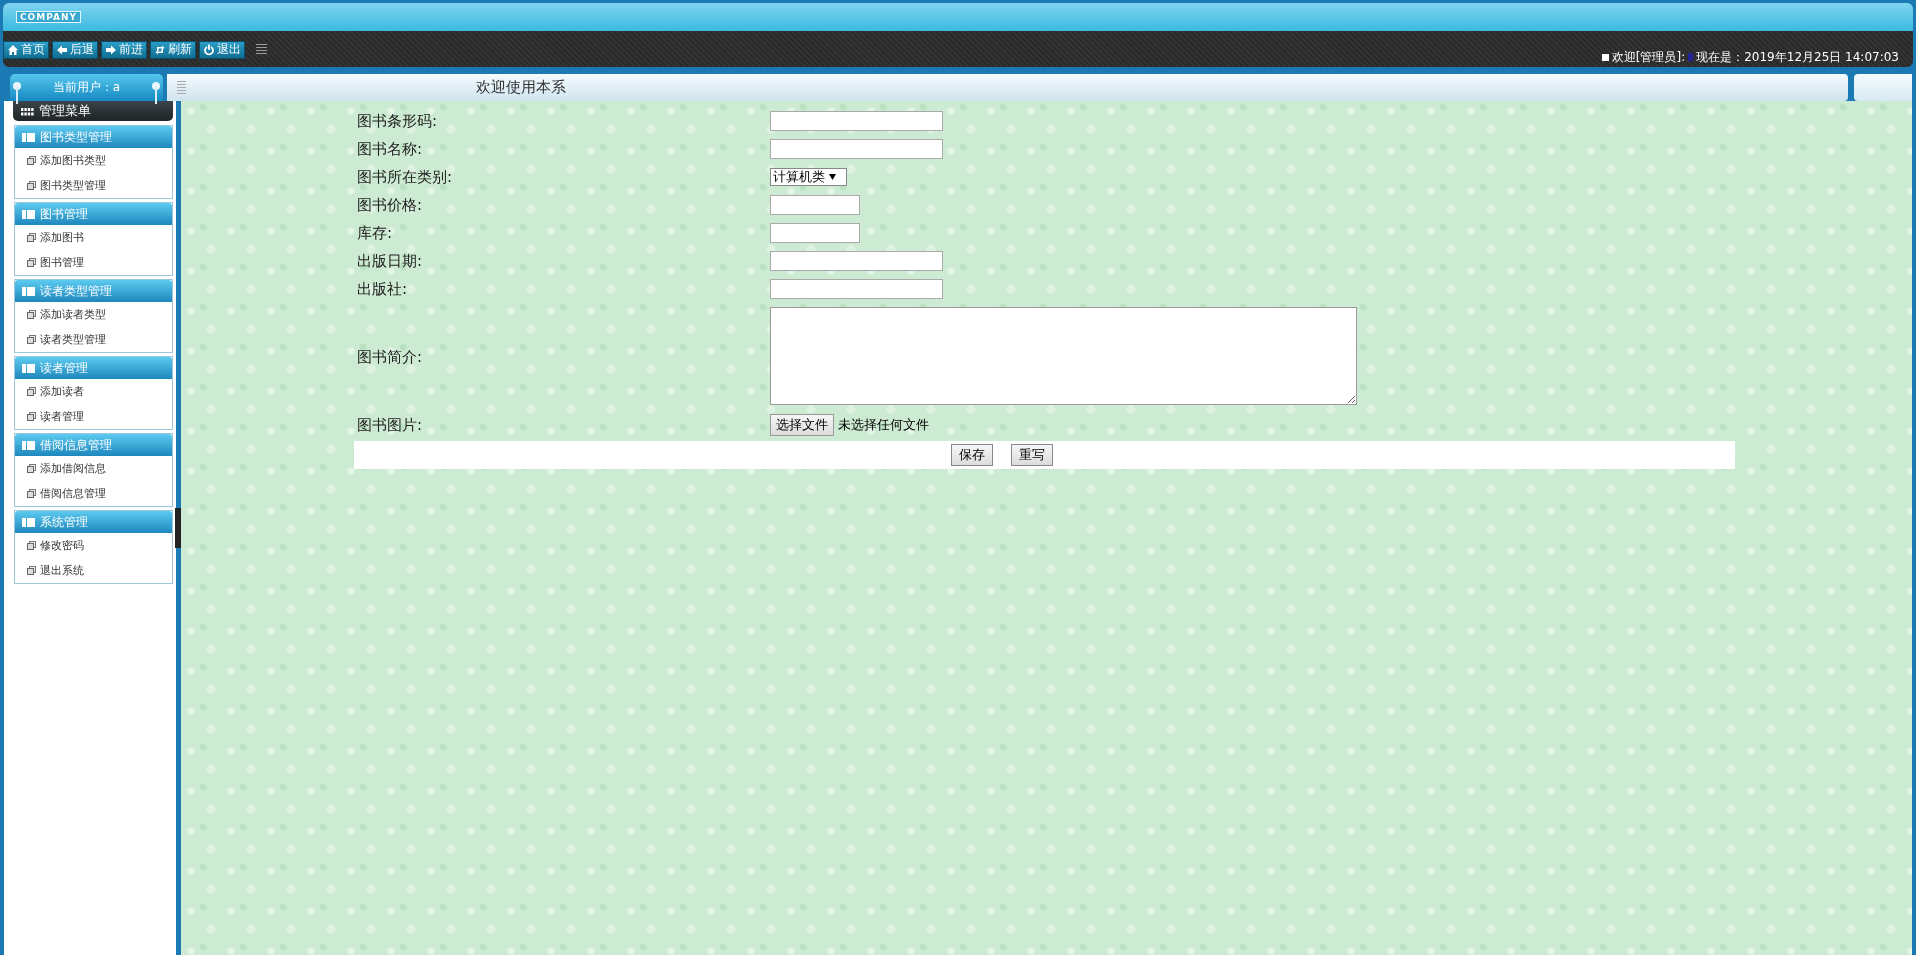 The height and width of the screenshot is (955, 1916). Describe the element at coordinates (76, 137) in the screenshot. I see `menu-group-title: 图书类型管理` at that location.